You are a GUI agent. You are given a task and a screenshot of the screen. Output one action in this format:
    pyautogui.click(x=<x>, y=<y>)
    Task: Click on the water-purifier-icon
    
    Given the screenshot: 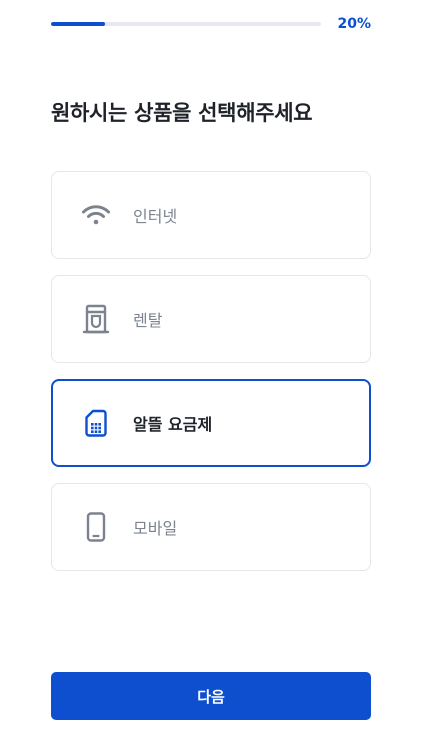 What is the action you would take?
    pyautogui.click(x=96, y=319)
    